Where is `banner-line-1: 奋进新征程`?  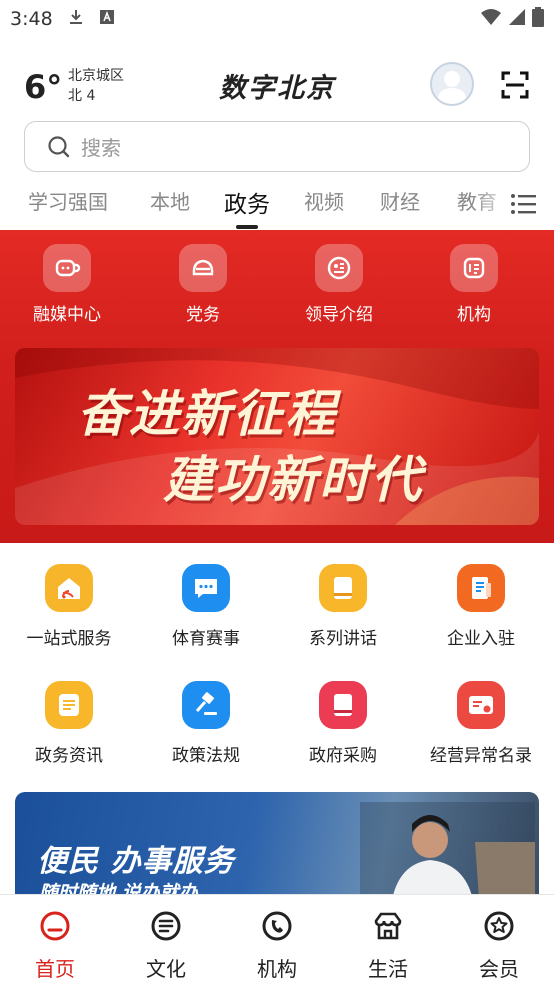 banner-line-1: 奋进新征程 is located at coordinates (207, 414).